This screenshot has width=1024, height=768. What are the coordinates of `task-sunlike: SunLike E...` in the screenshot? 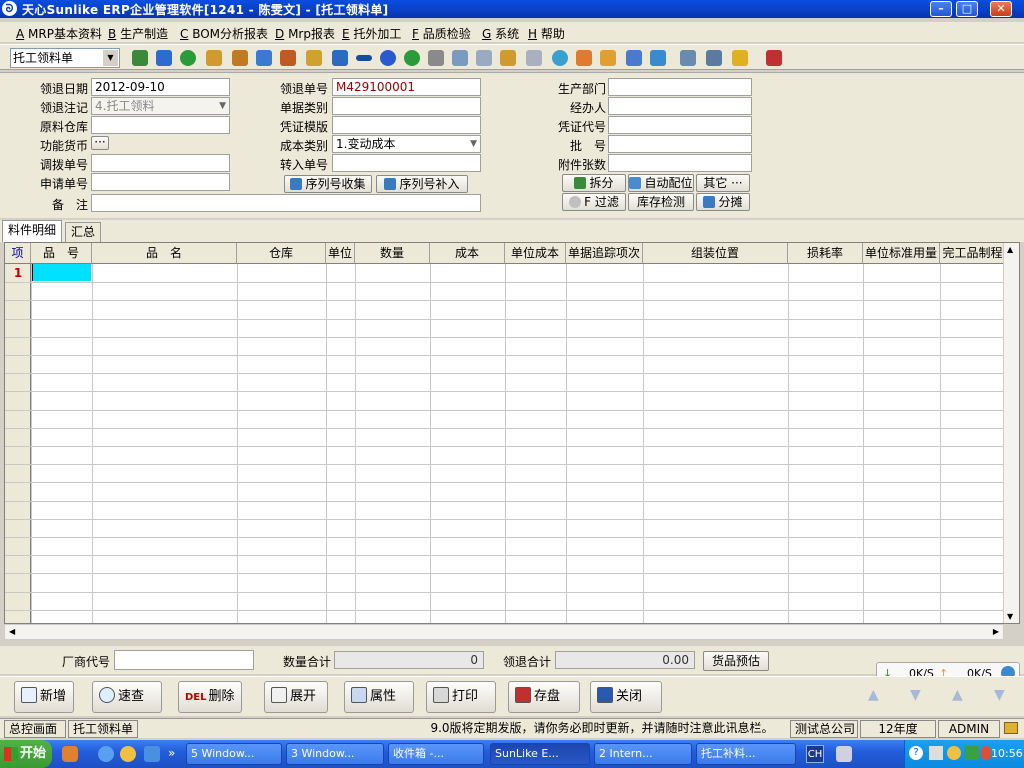 It's located at (540, 754).